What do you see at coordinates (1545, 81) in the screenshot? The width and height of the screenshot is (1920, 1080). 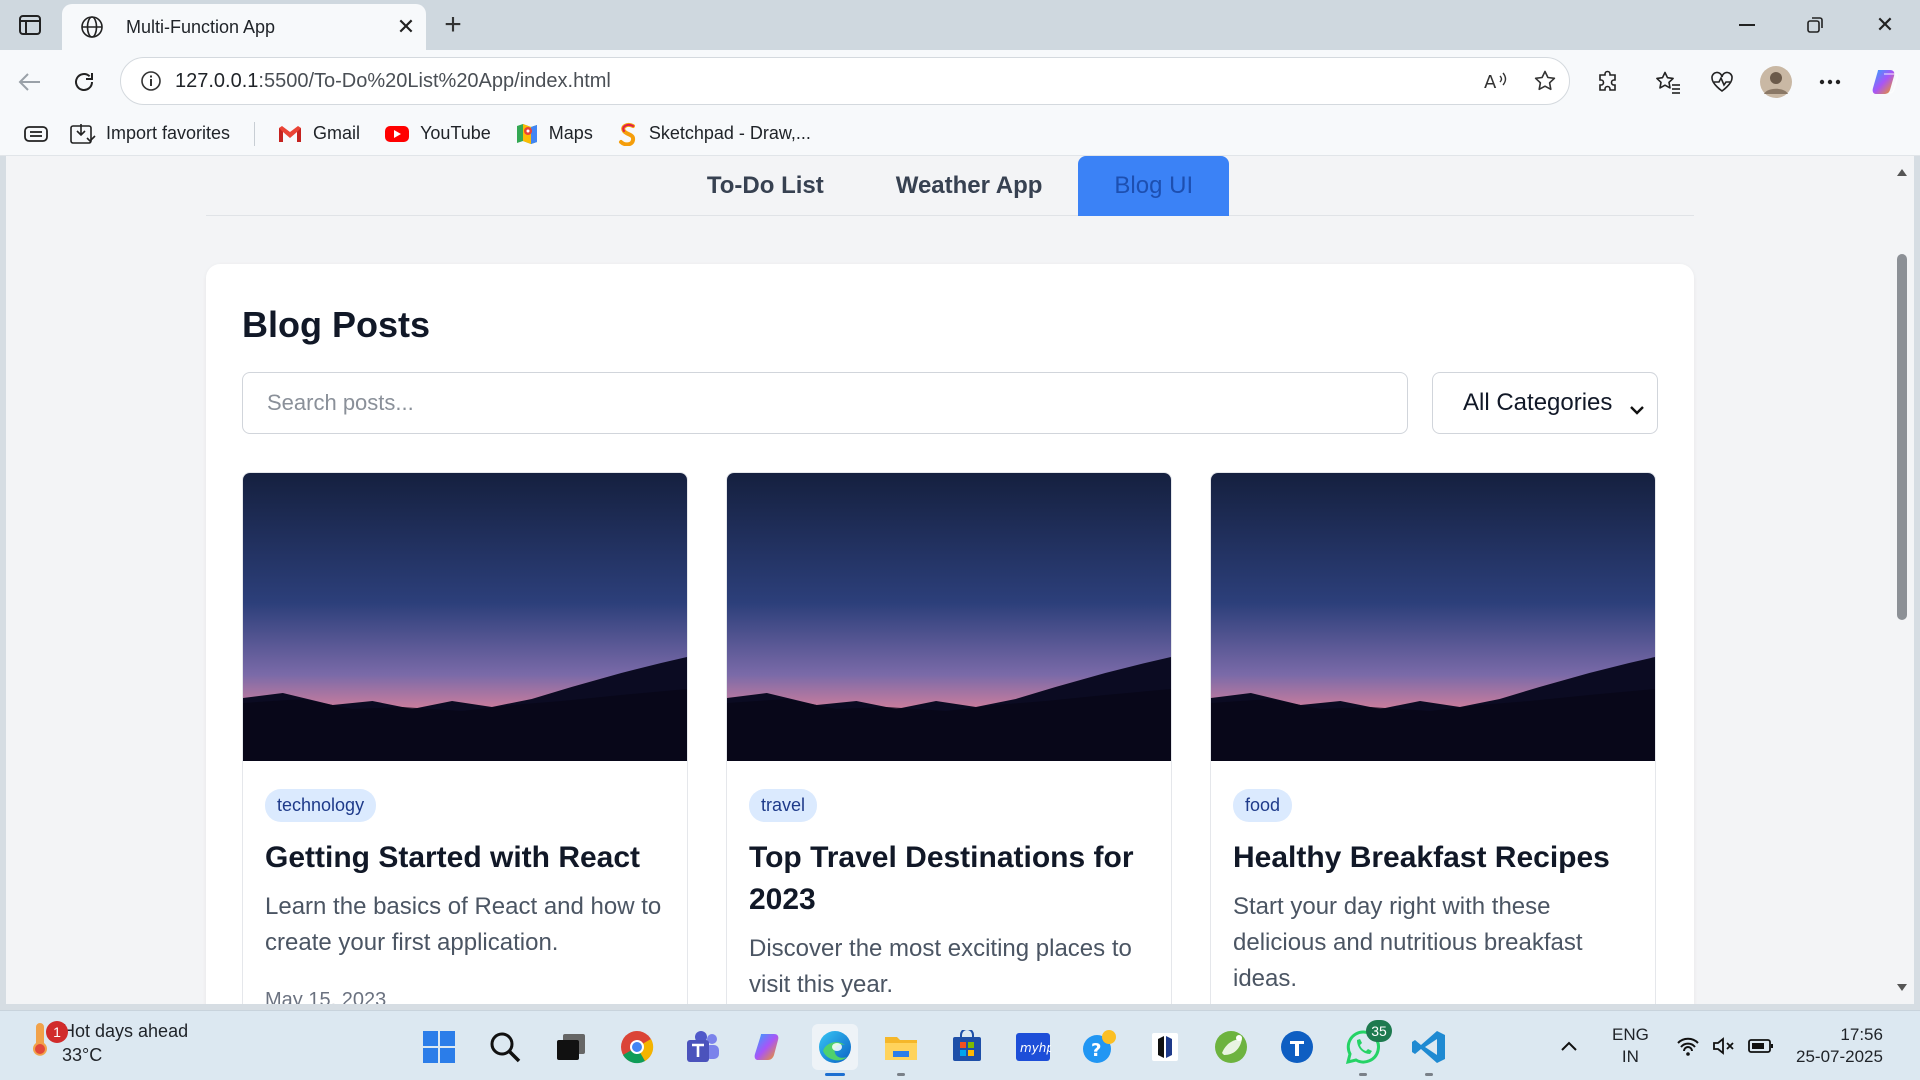 I see `favorite-star-icon` at bounding box center [1545, 81].